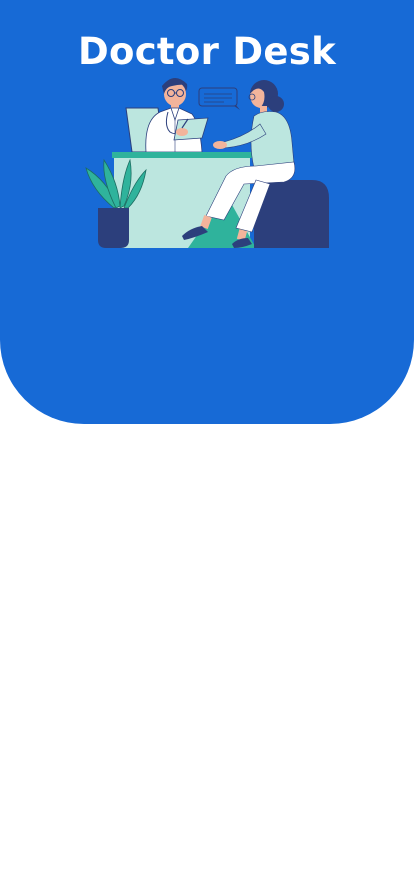 Image resolution: width=414 pixels, height=896 pixels. What do you see at coordinates (208, 161) in the screenshot?
I see `doctor-consultation-illustration` at bounding box center [208, 161].